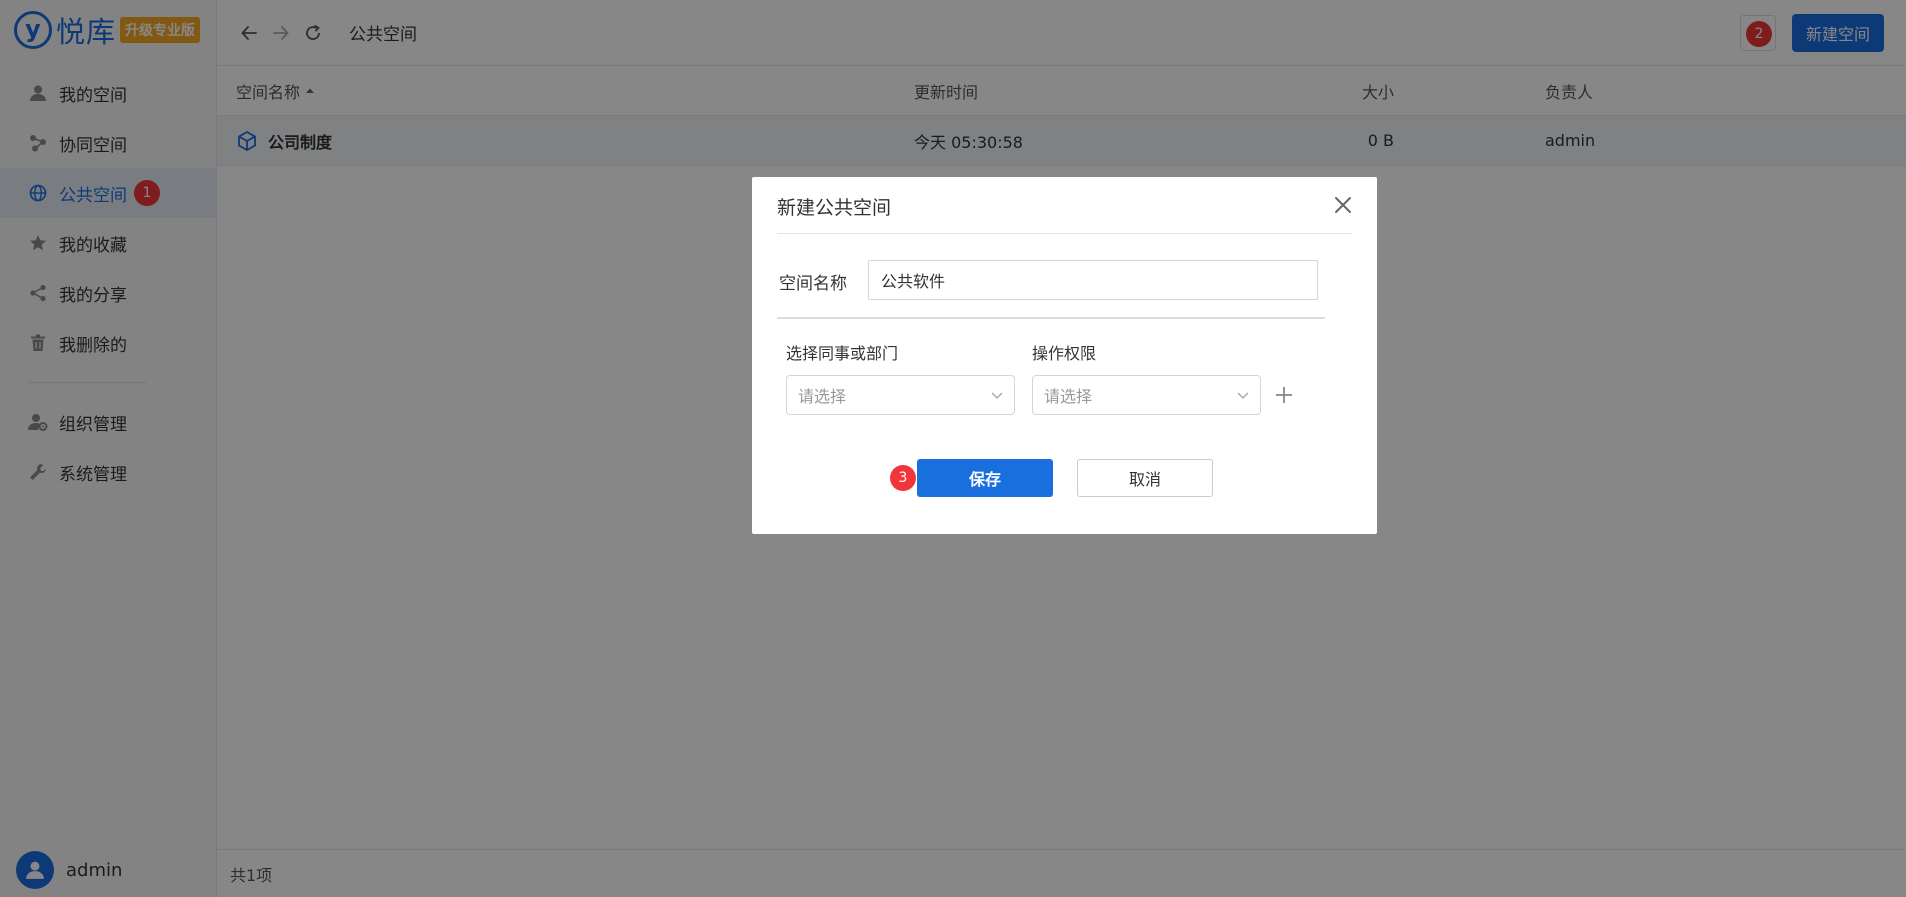 The width and height of the screenshot is (1906, 897). What do you see at coordinates (1343, 205) in the screenshot?
I see `close-icon` at bounding box center [1343, 205].